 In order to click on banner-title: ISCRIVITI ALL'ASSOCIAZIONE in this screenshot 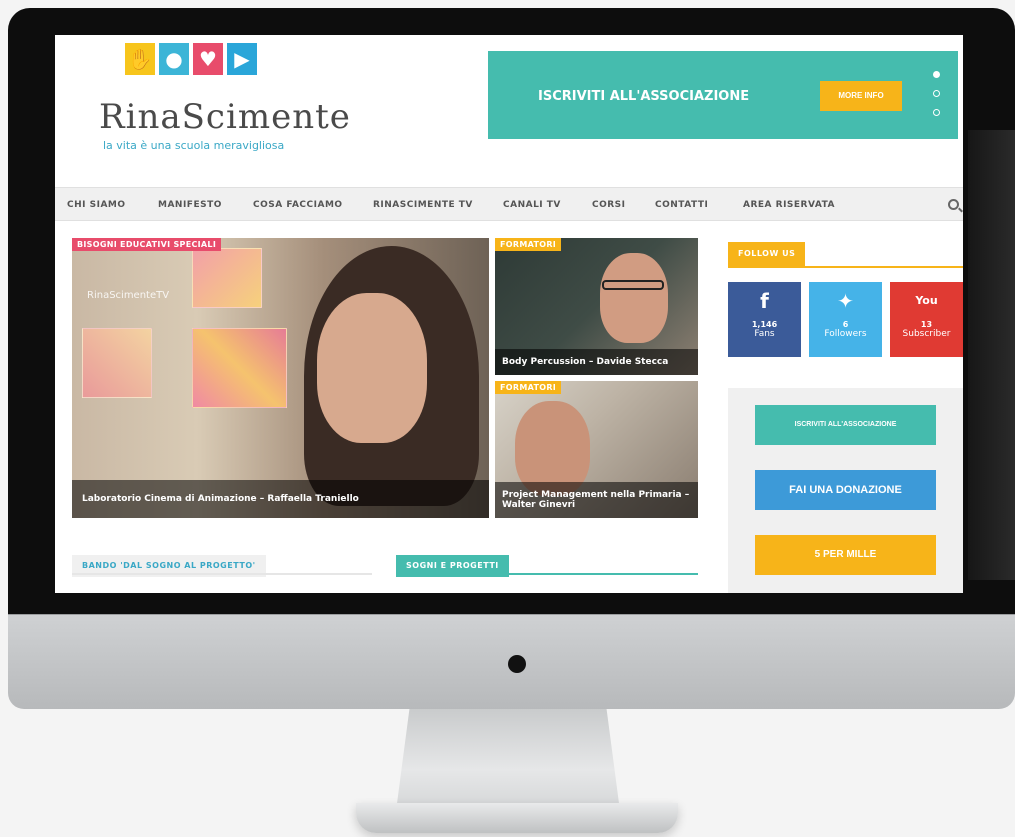, I will do `click(644, 96)`.